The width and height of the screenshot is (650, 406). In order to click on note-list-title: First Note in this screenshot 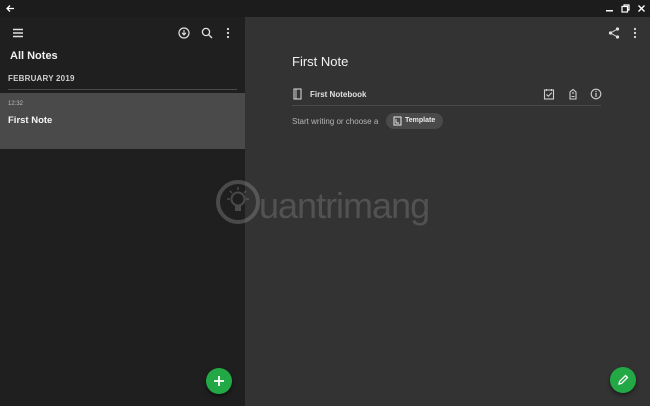, I will do `click(30, 120)`.